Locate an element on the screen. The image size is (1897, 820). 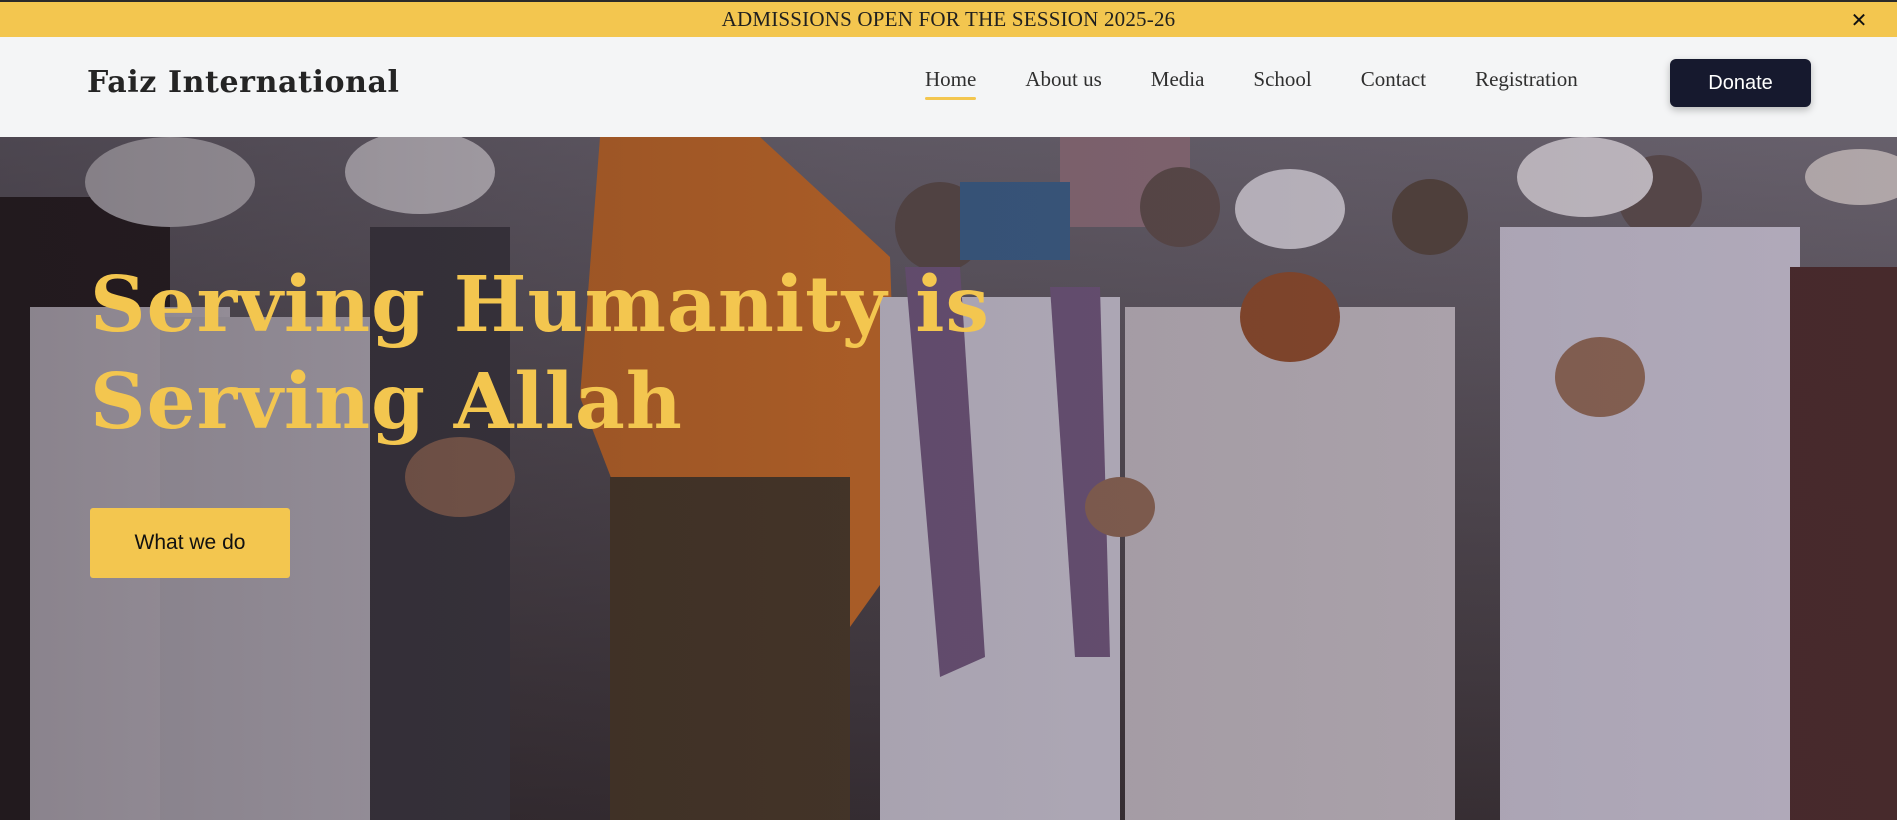
hero-title-line1: Serving Humanity is is located at coordinates (540, 305).